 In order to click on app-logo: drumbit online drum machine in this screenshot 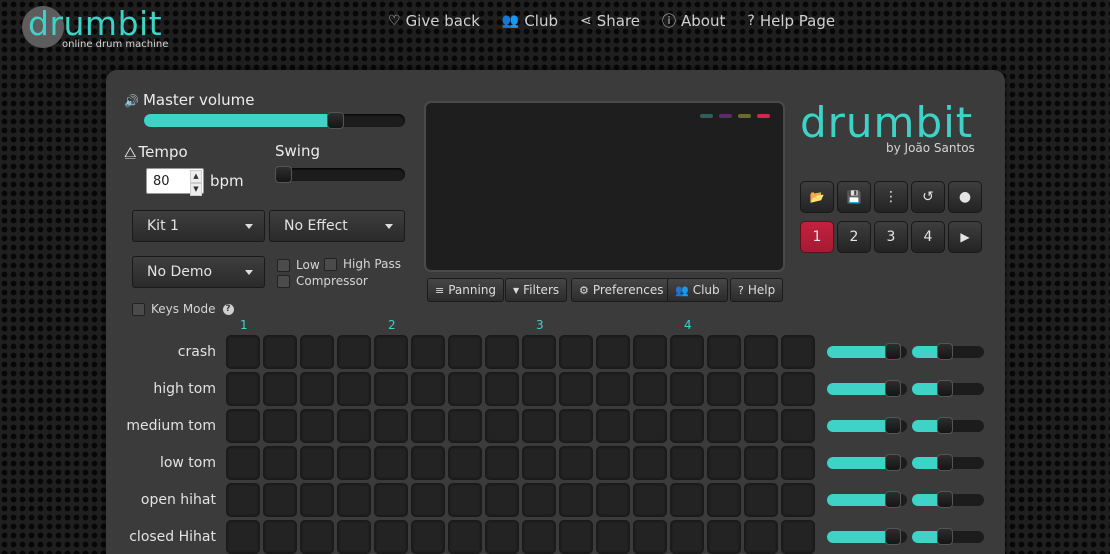, I will do `click(100, 30)`.